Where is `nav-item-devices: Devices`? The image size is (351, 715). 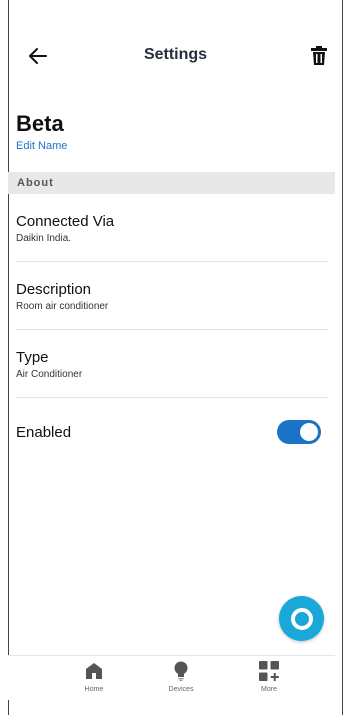
nav-item-devices: Devices is located at coordinates (181, 676).